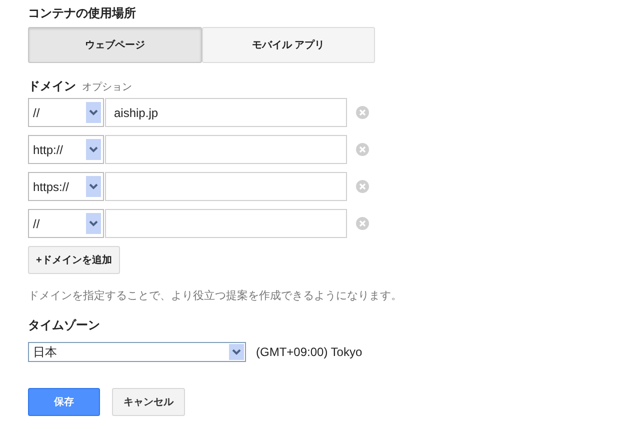 This screenshot has width=631, height=432. I want to click on domain-input: aiship.jp, so click(226, 112).